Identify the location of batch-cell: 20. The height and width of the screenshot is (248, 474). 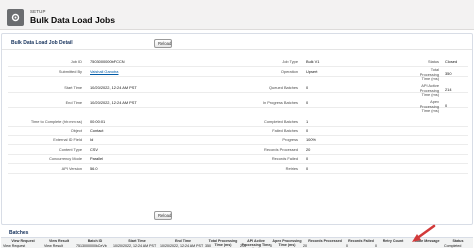
(305, 246).